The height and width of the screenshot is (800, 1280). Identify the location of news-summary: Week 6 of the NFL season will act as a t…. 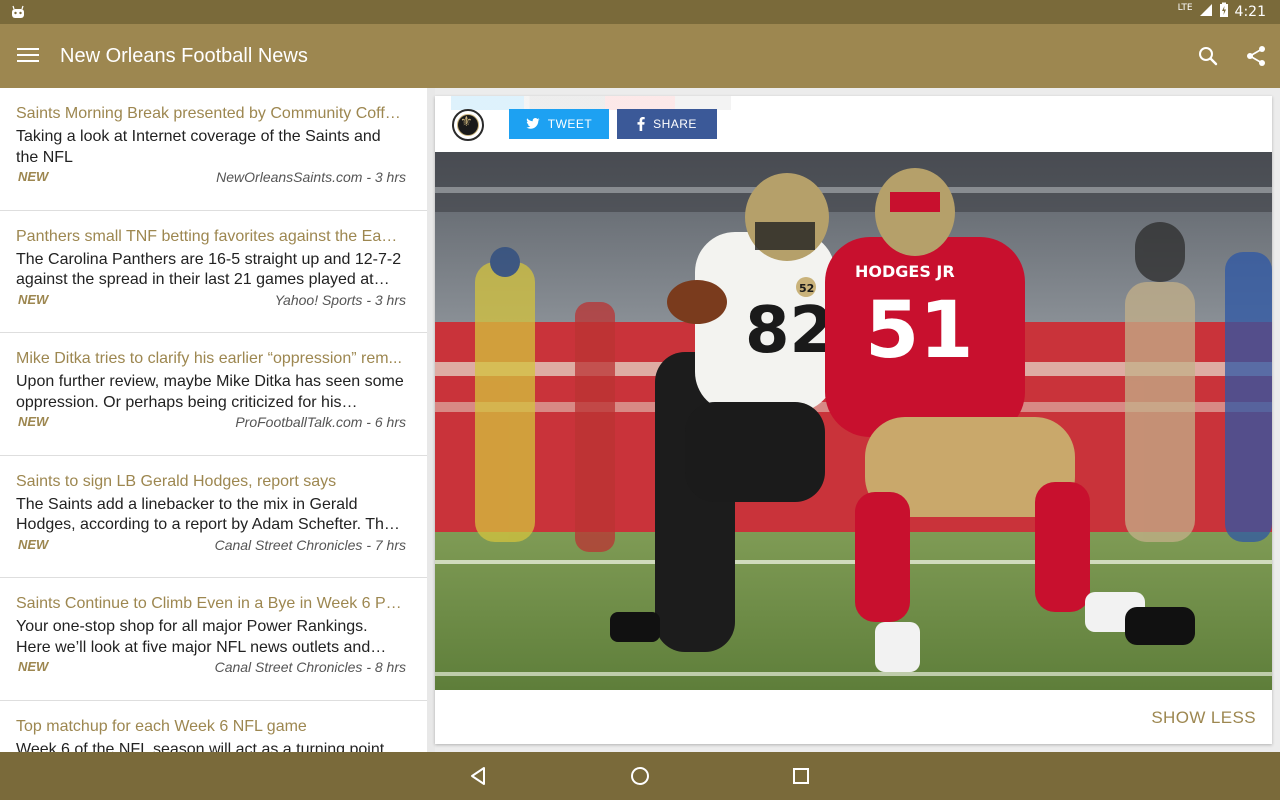
(200, 746).